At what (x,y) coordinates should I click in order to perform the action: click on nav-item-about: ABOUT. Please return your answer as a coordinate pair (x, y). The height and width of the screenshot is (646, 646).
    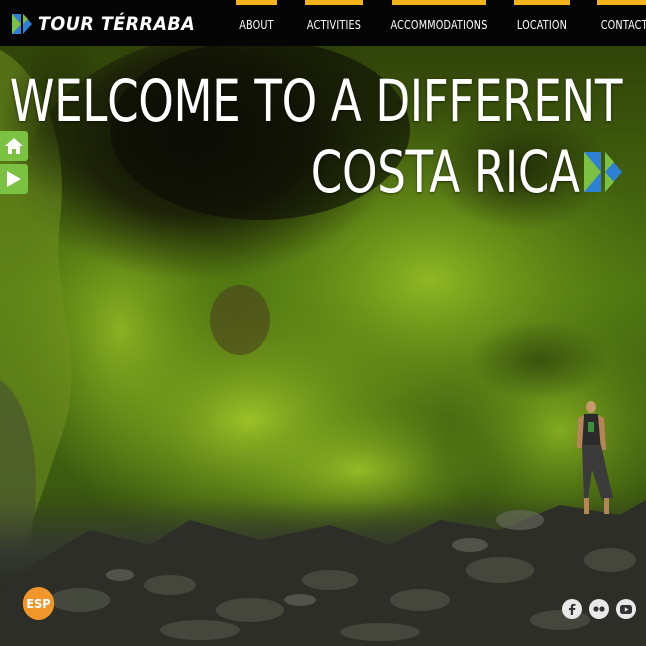
    Looking at the image, I should click on (256, 23).